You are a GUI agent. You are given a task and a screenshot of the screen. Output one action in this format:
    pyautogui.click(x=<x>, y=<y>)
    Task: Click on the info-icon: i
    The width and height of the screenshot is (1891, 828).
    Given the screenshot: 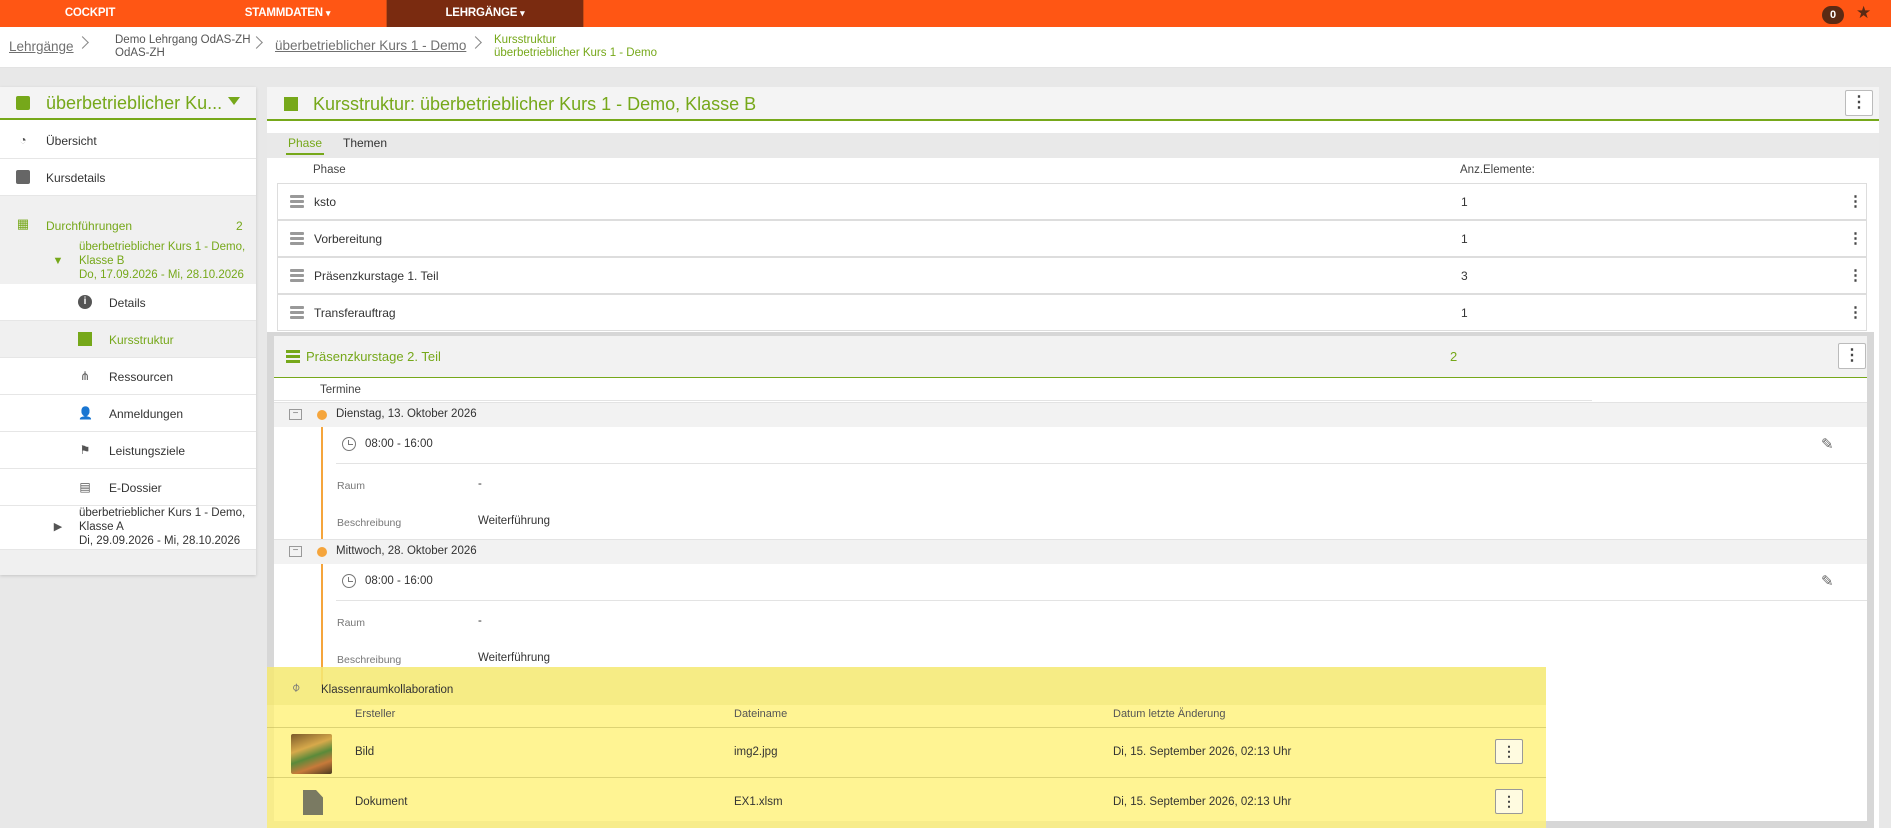 What is the action you would take?
    pyautogui.click(x=85, y=302)
    